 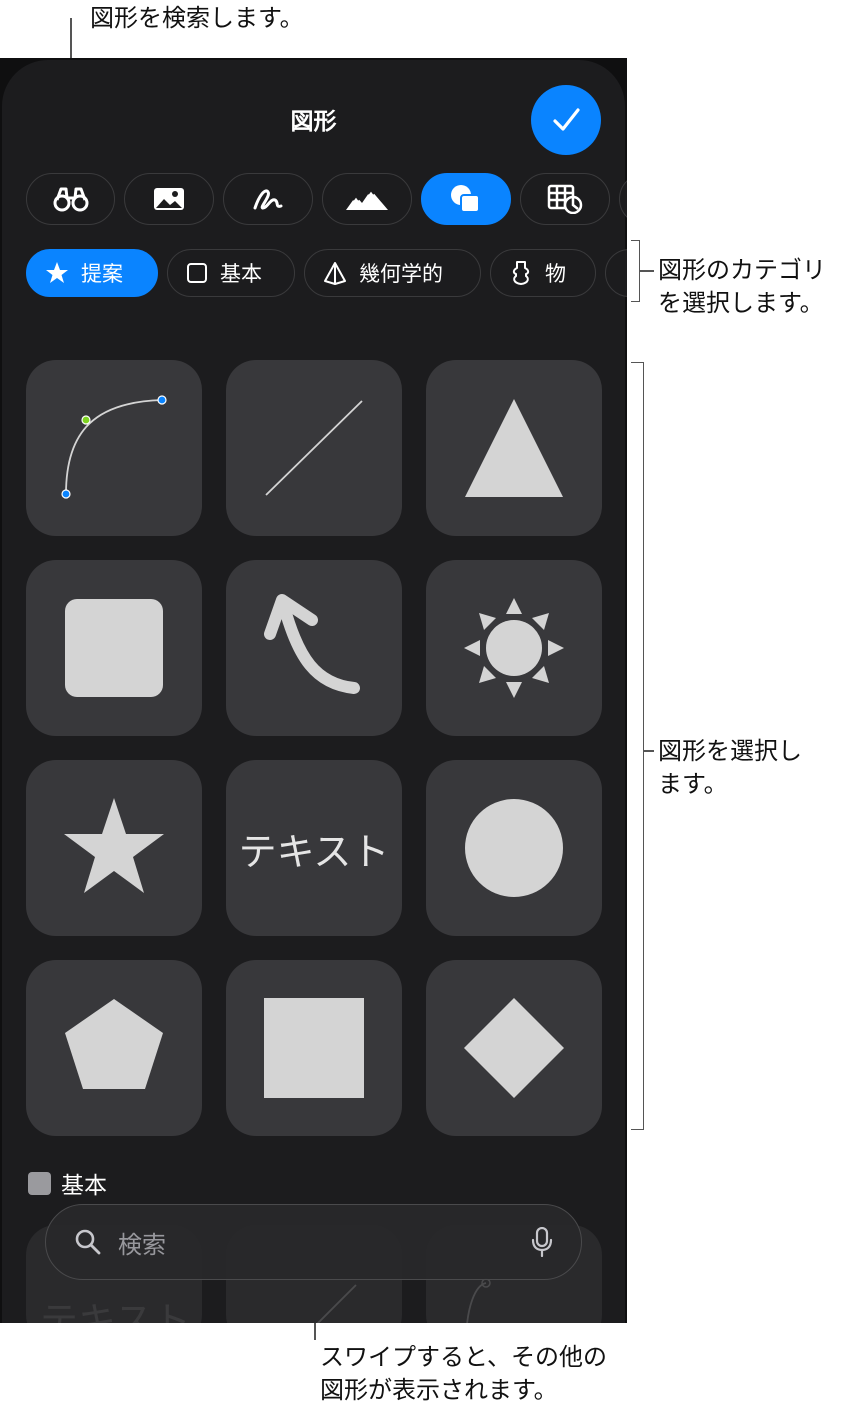 I want to click on category-chip-label: 幾何学的, so click(x=401, y=274).